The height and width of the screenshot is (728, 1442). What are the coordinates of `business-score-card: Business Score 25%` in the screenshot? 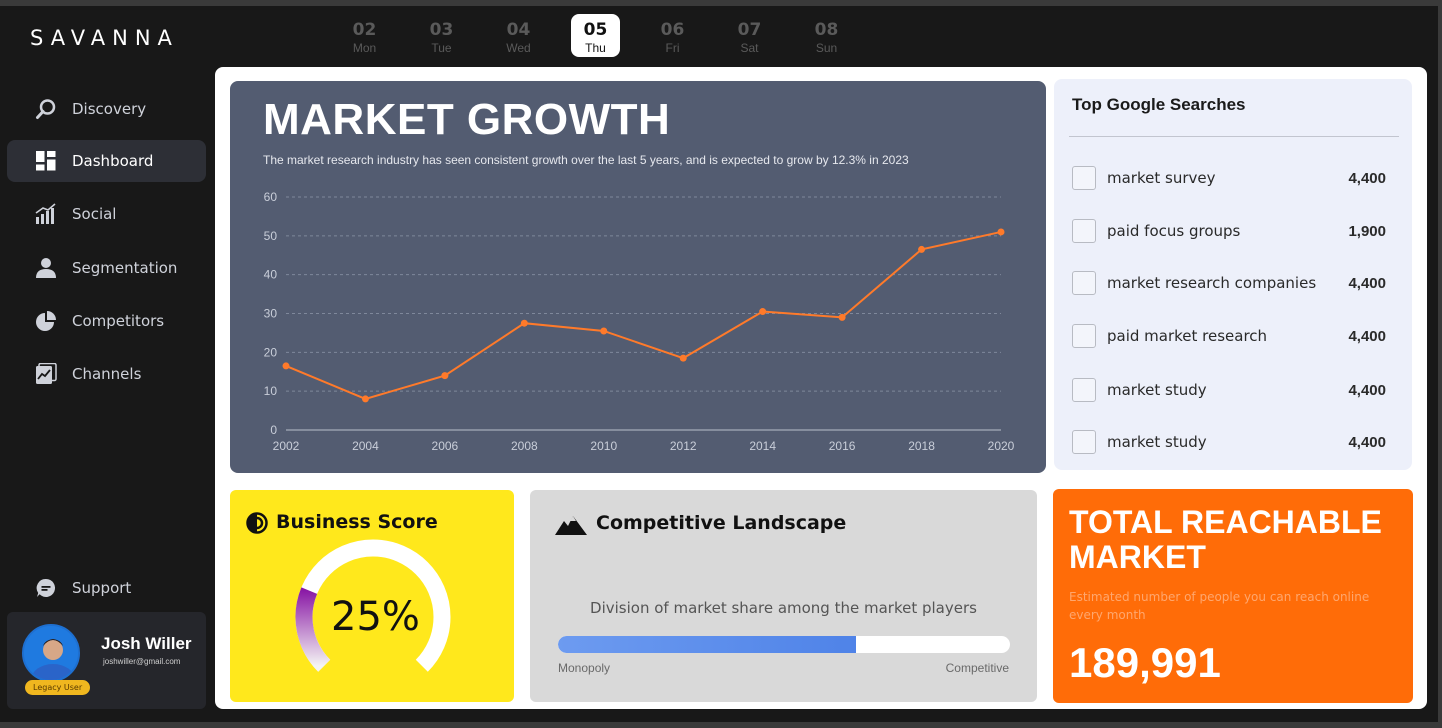 It's located at (372, 596).